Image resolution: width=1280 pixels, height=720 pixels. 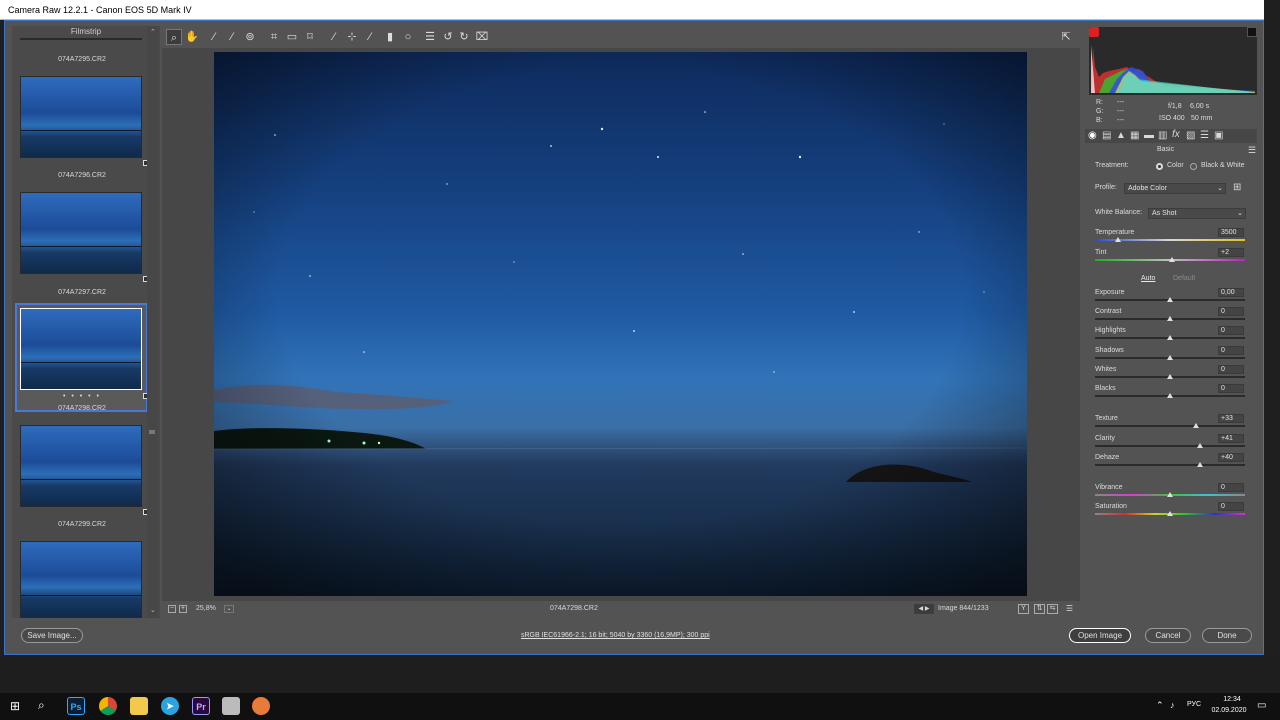 What do you see at coordinates (430, 37) in the screenshot?
I see `presets-icon: ☰` at bounding box center [430, 37].